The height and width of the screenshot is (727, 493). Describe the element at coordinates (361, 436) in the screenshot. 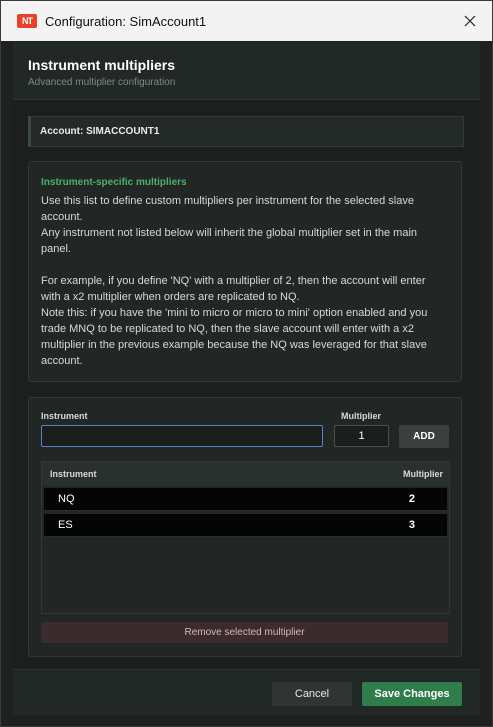

I see `multiplier-input: 1` at that location.